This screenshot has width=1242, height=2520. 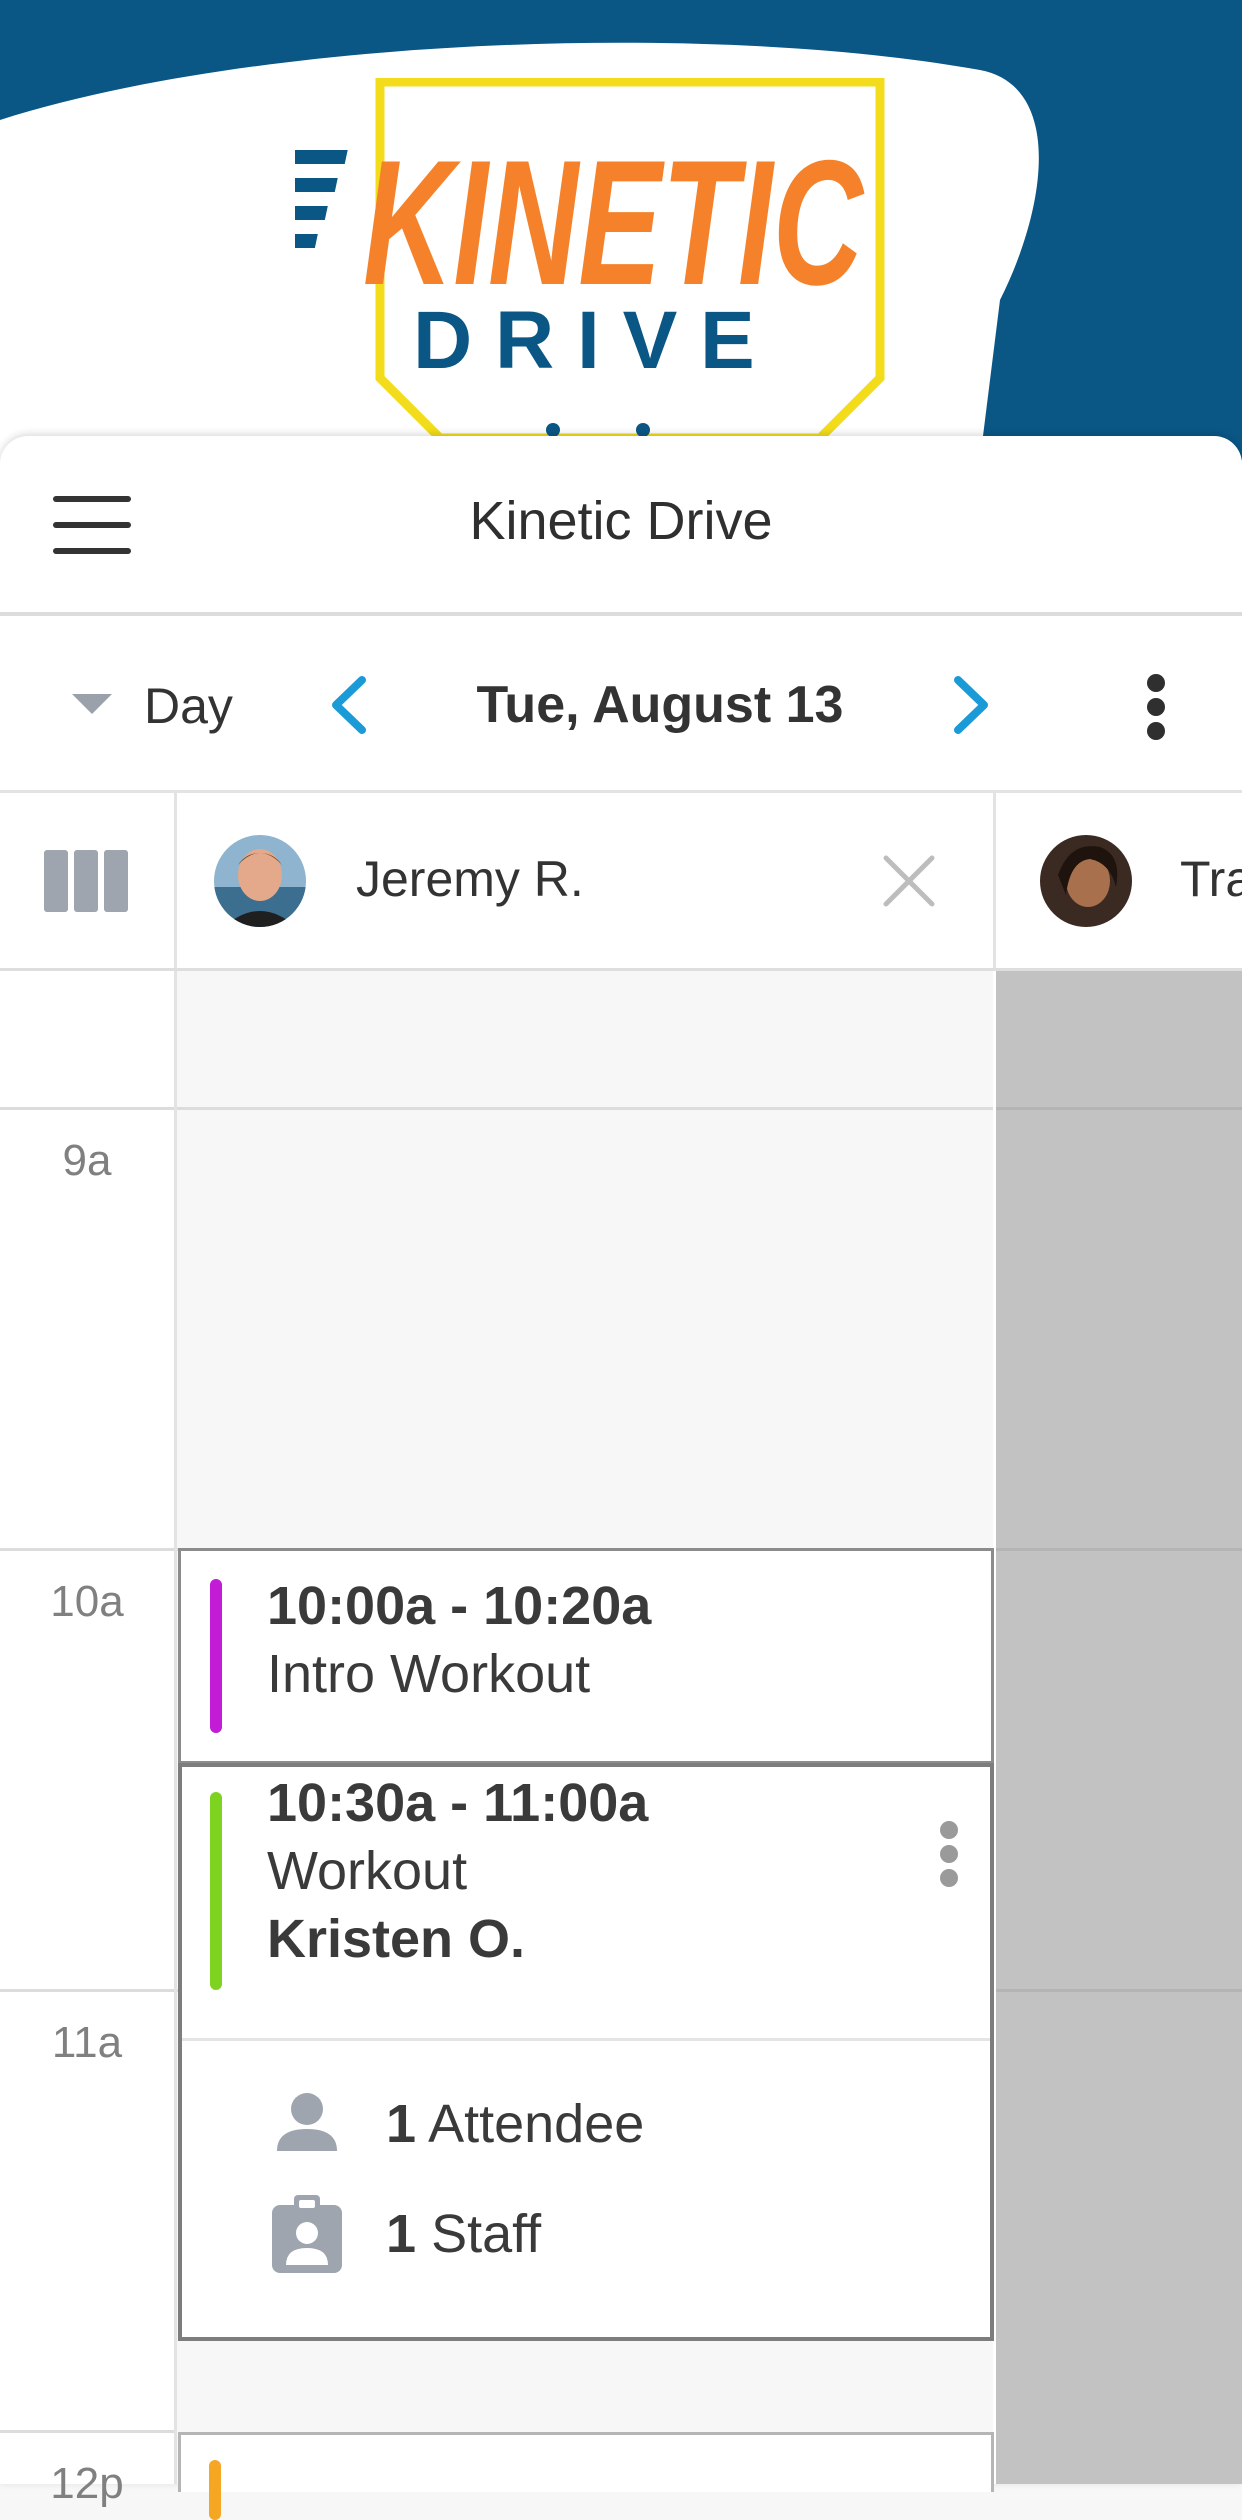 What do you see at coordinates (188, 706) in the screenshot?
I see `view-mode-label: Day` at bounding box center [188, 706].